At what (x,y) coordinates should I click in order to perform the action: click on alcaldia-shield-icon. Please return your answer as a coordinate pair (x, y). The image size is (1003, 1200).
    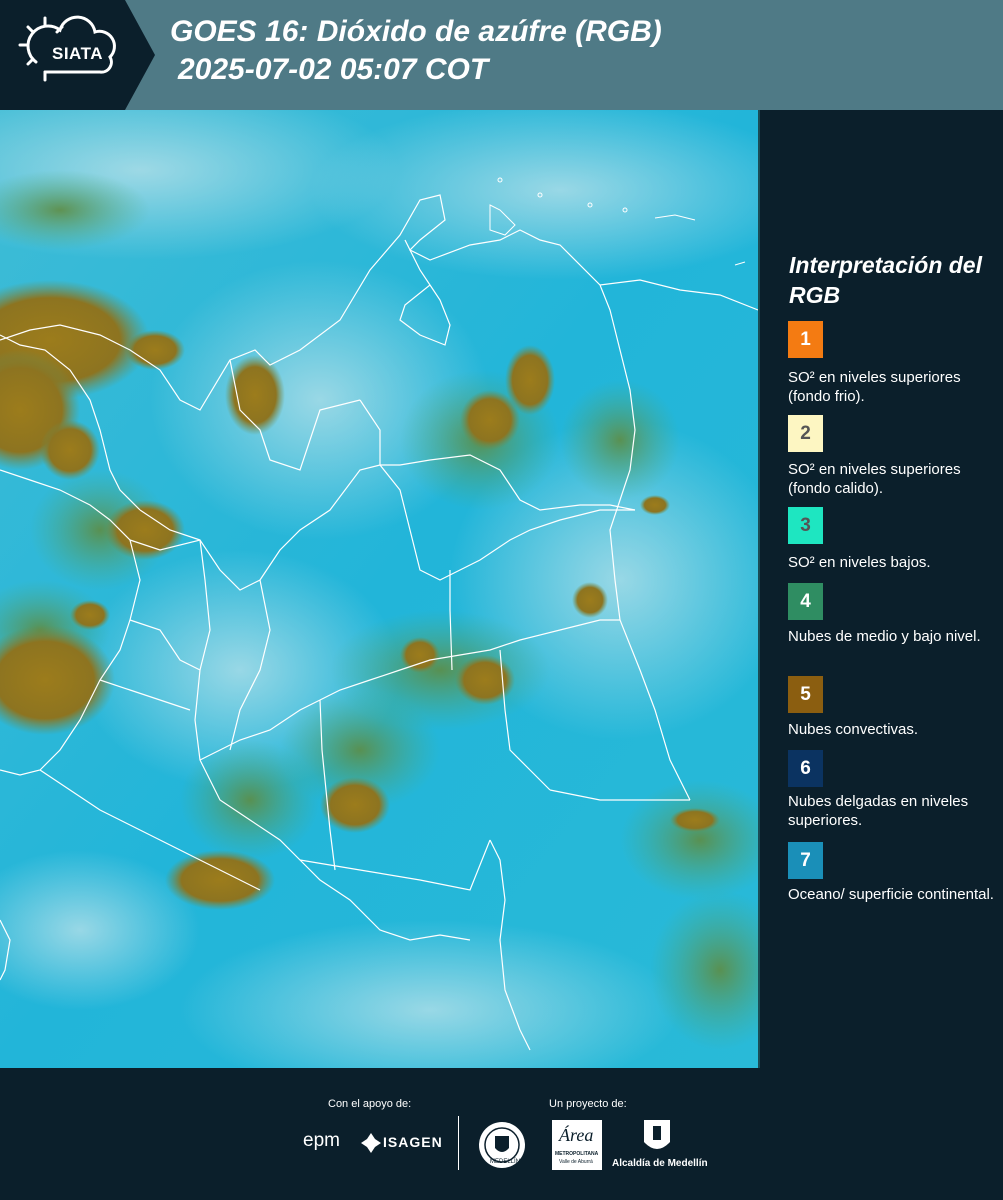
    Looking at the image, I should click on (657, 1134).